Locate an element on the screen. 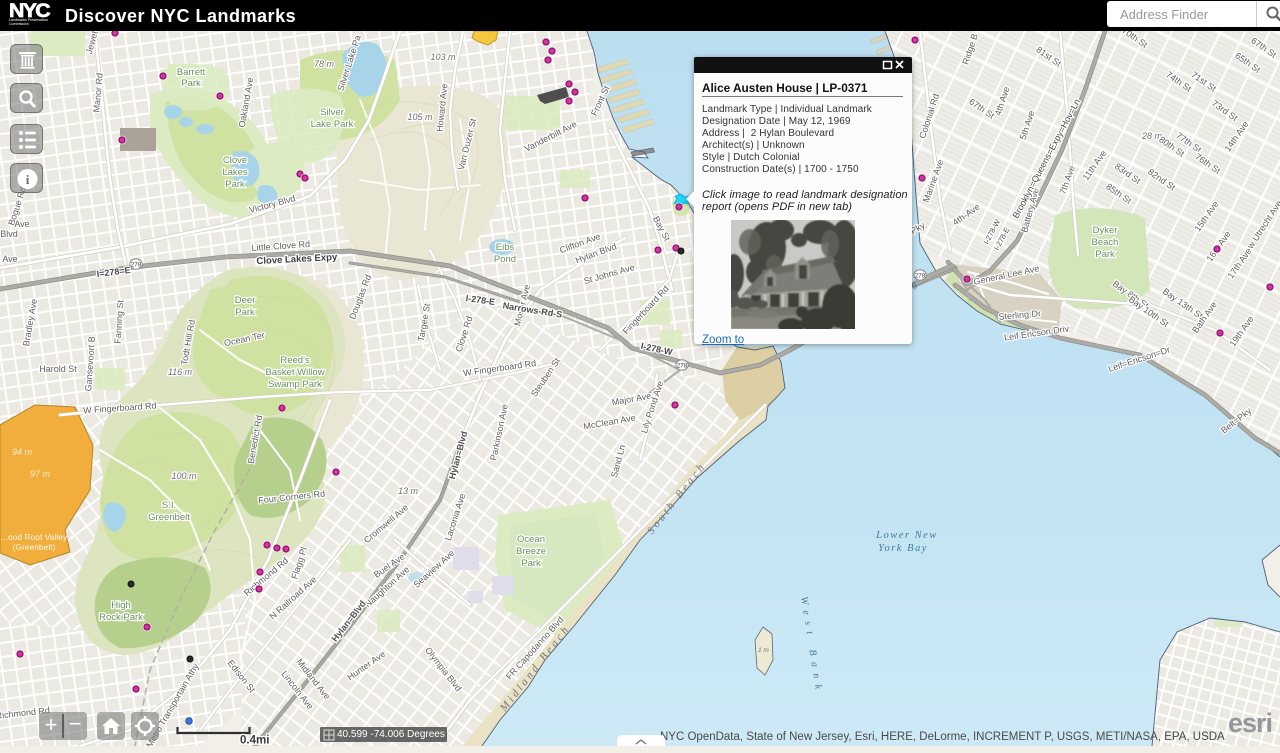 This screenshot has height=753, width=1280. svg-text: S.I. is located at coordinates (169, 505).